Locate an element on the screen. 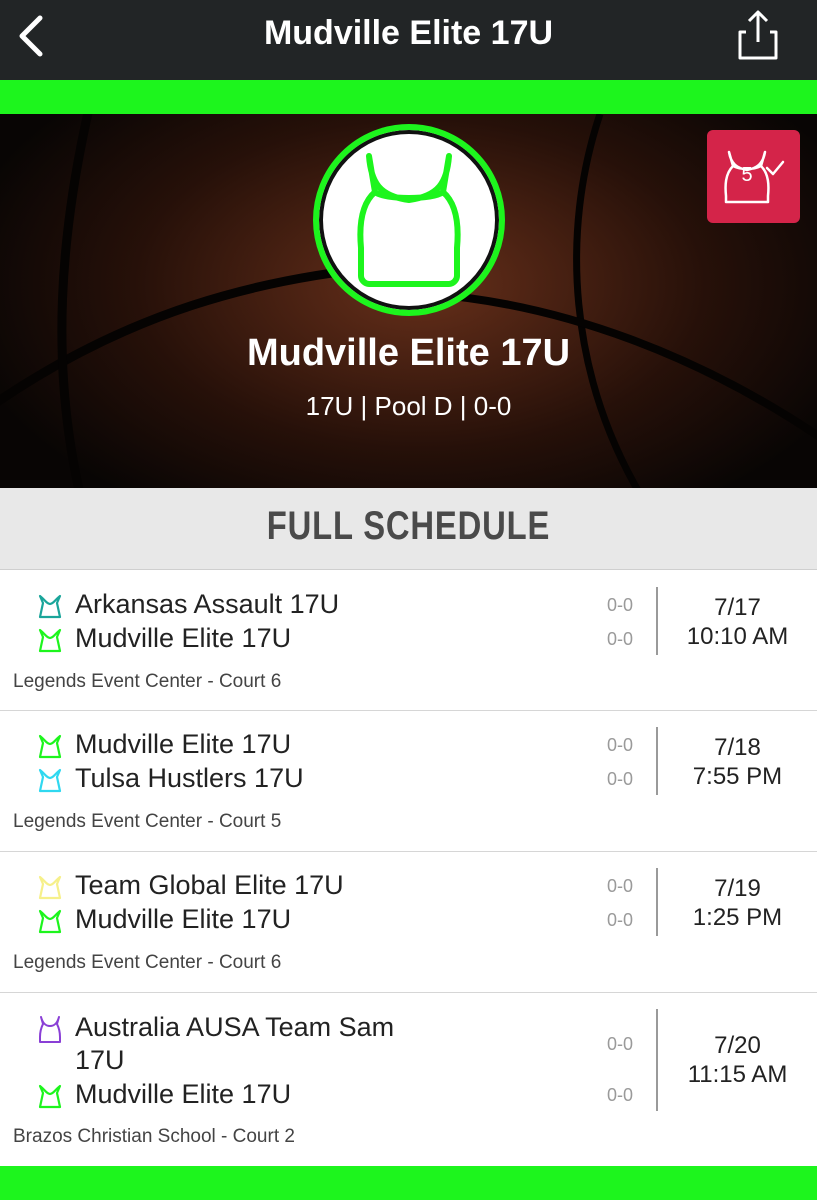  game-time: 10:10 AM is located at coordinates (737, 636).